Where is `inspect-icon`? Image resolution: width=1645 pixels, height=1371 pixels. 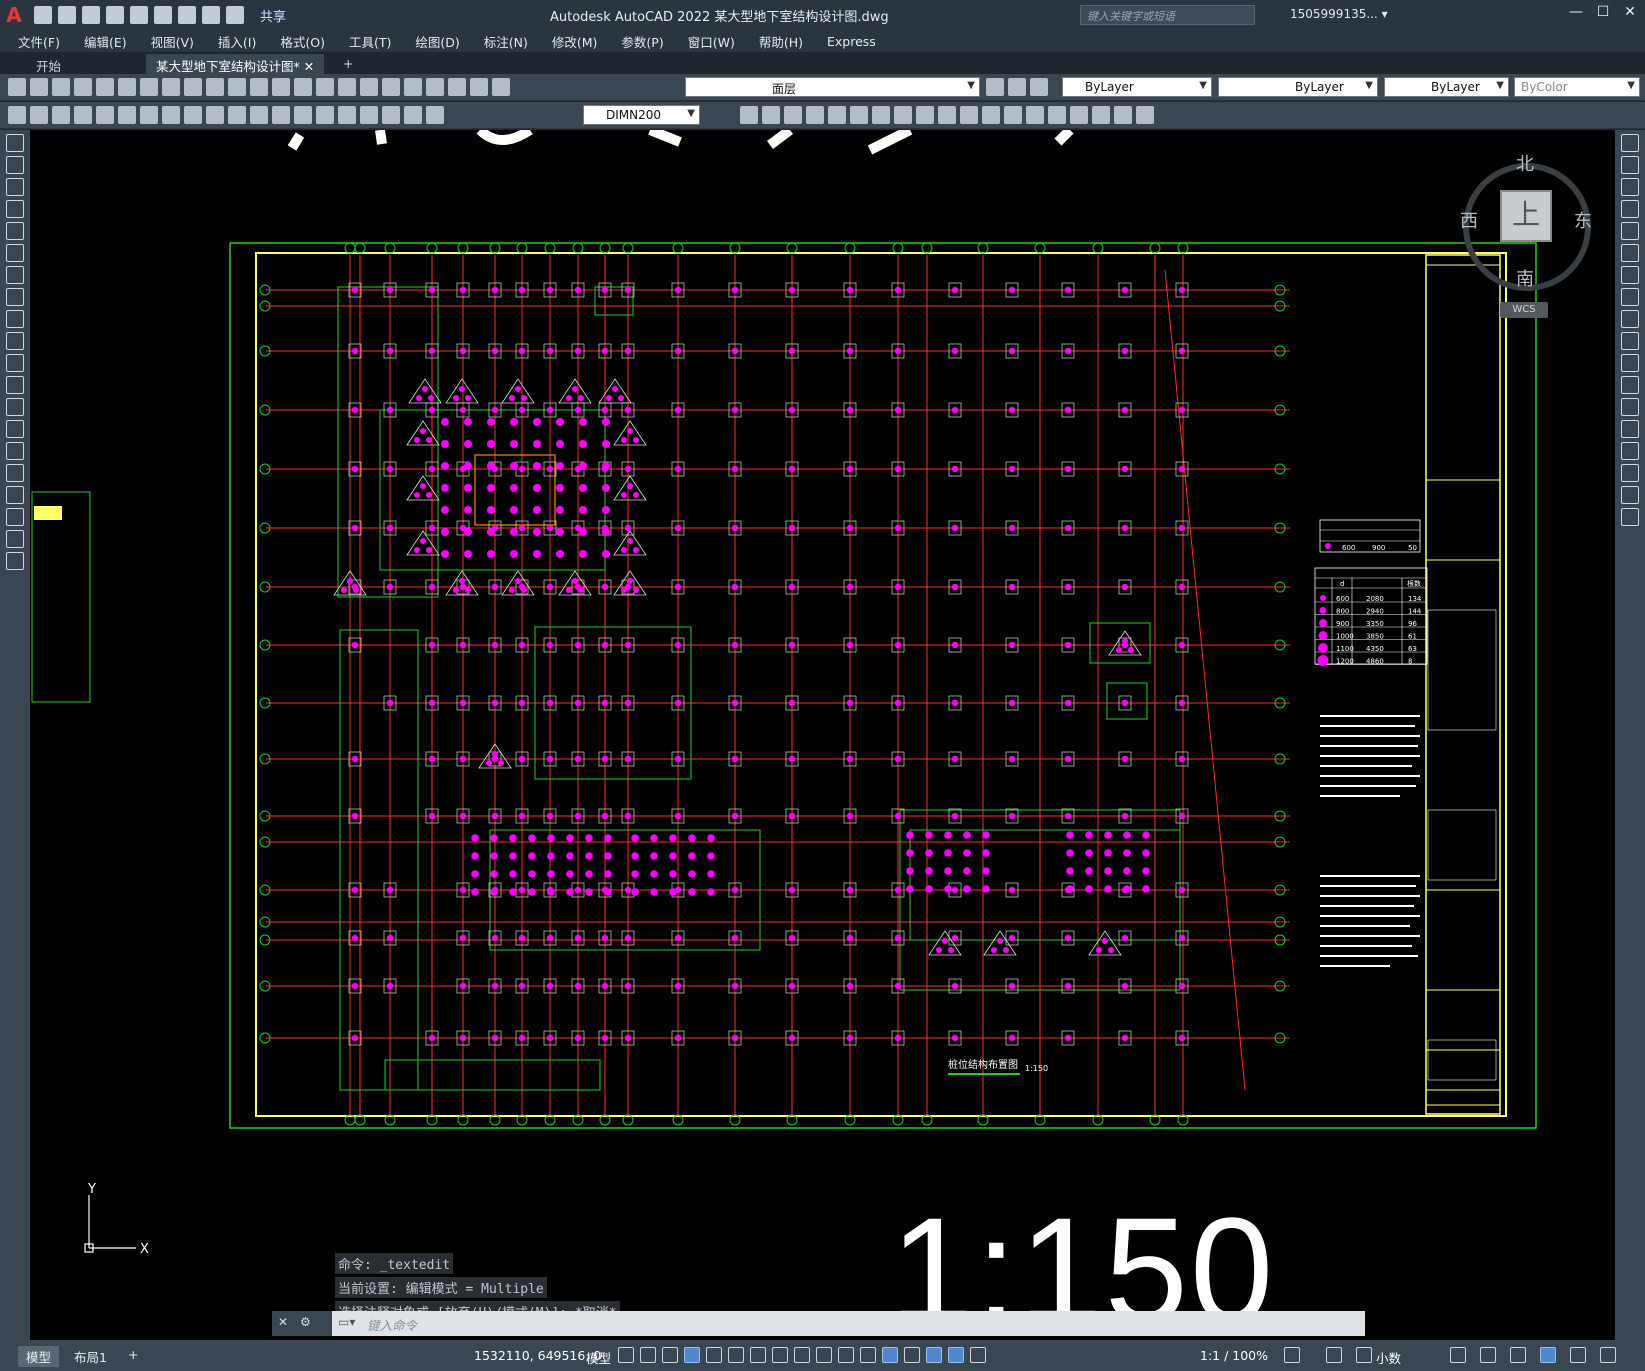
inspect-icon is located at coordinates (347, 115).